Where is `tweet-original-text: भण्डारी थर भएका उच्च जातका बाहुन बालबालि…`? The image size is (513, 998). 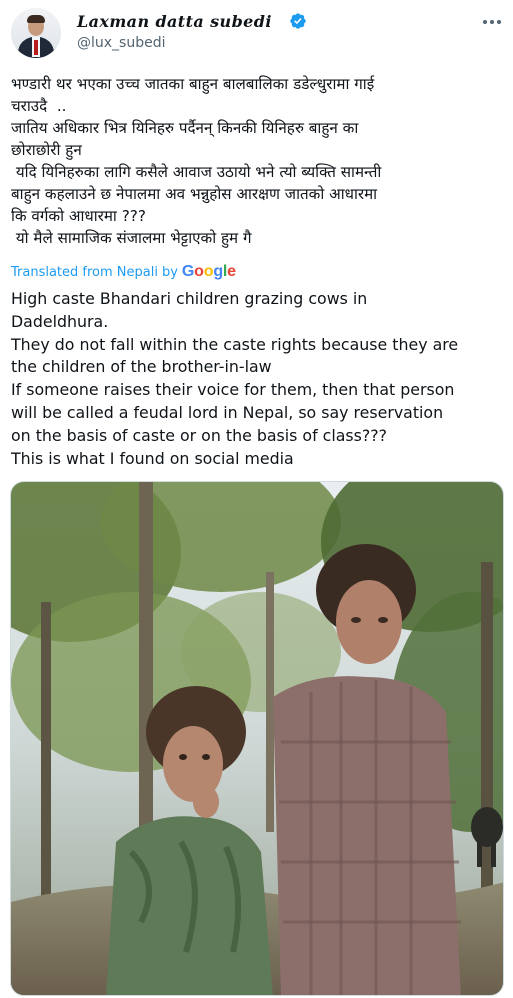
tweet-original-text: भण्डारी थर भएका उच्च जातका बाहुन बालबालि… is located at coordinates (196, 161).